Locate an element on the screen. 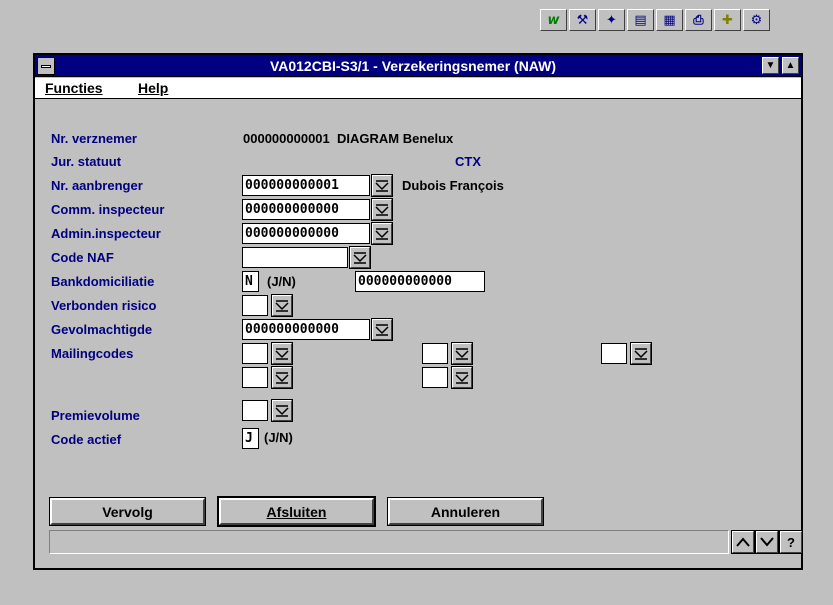 Image resolution: width=833 pixels, height=605 pixels. menu-help-label: Help is located at coordinates (153, 88).